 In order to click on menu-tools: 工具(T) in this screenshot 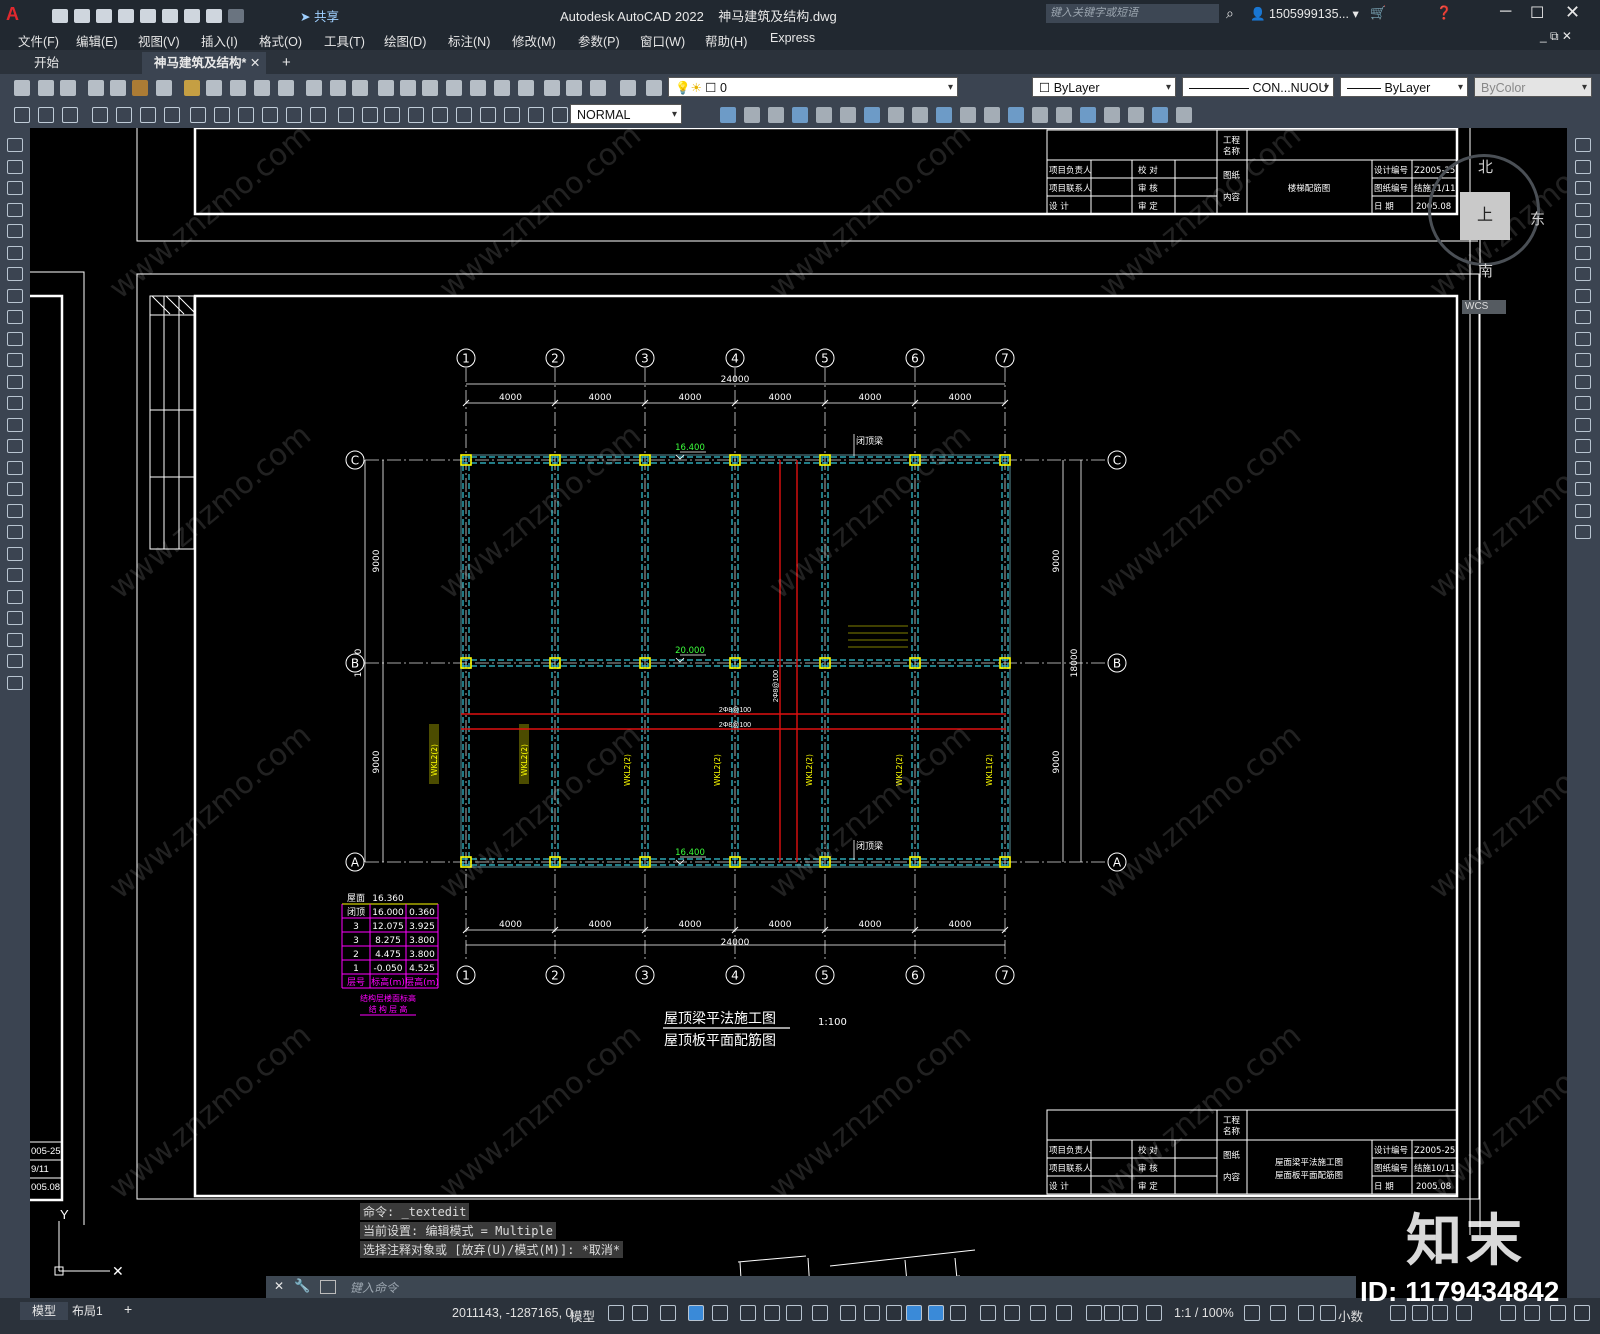, I will do `click(344, 40)`.